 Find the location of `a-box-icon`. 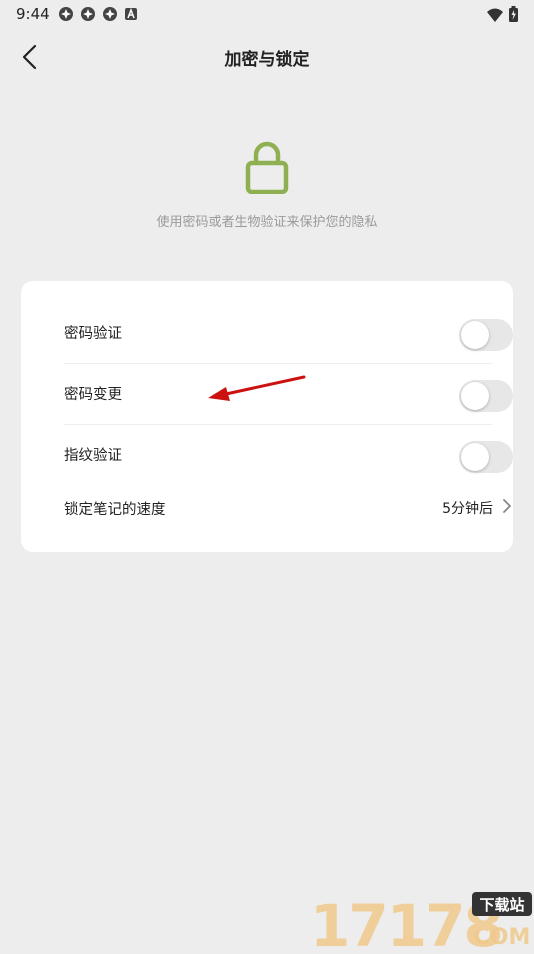

a-box-icon is located at coordinates (132, 14).